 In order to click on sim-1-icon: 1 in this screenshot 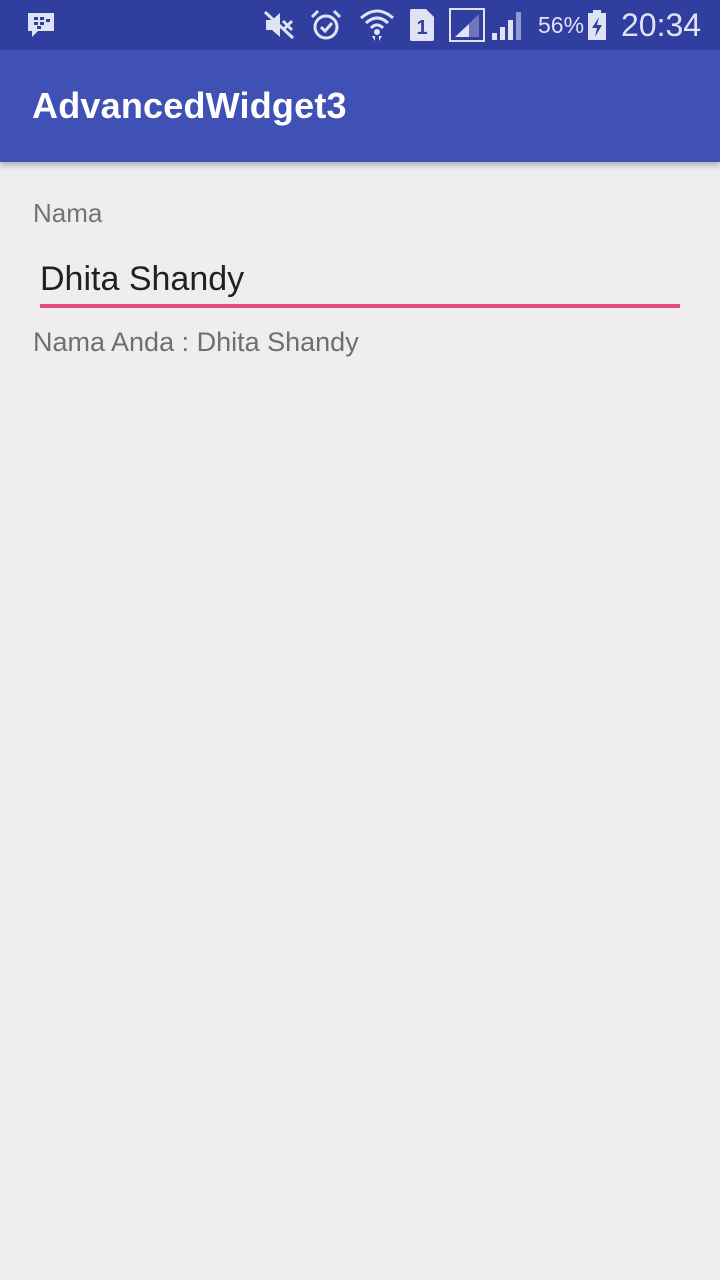, I will do `click(422, 25)`.